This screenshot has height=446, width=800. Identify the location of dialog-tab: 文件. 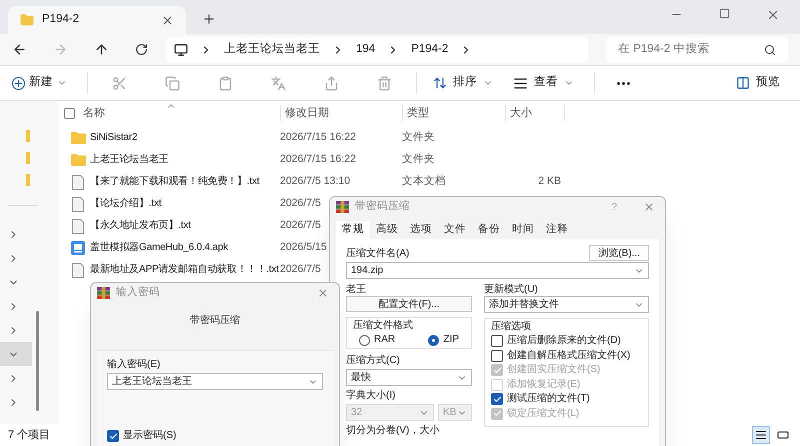
(455, 230).